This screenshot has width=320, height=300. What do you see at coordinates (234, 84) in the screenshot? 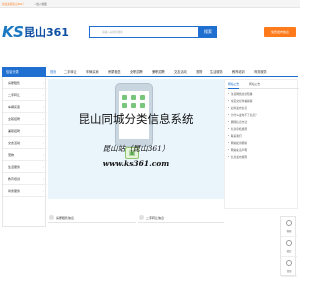
I see `tab-notice-1: 网站公告` at bounding box center [234, 84].